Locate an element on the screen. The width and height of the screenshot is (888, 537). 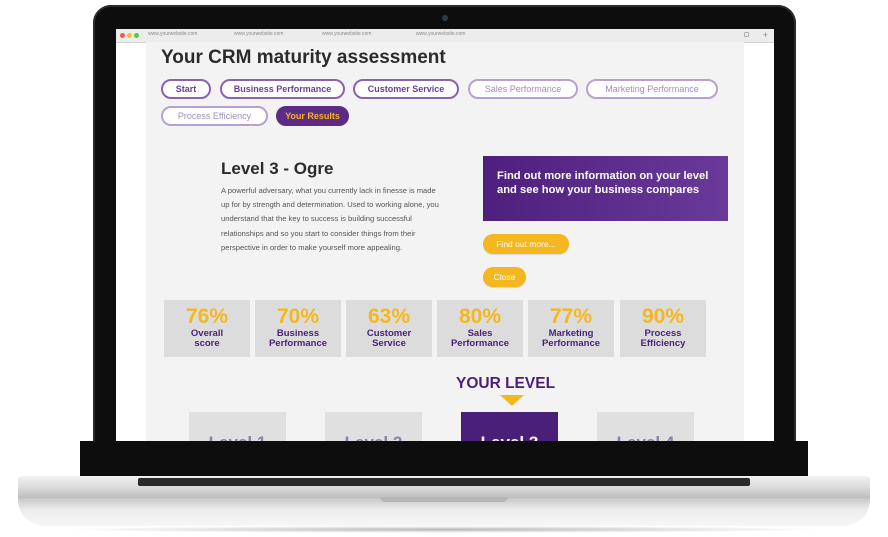
tab-customer-service: Customer Service is located at coordinates (406, 89).